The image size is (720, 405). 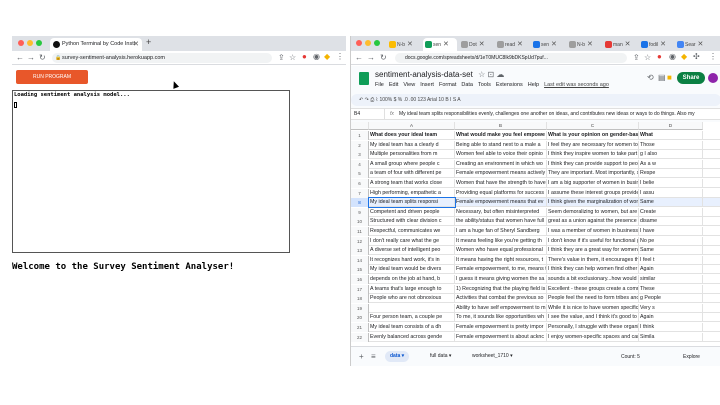 What do you see at coordinates (360, 155) in the screenshot?
I see `row-number: 3` at bounding box center [360, 155].